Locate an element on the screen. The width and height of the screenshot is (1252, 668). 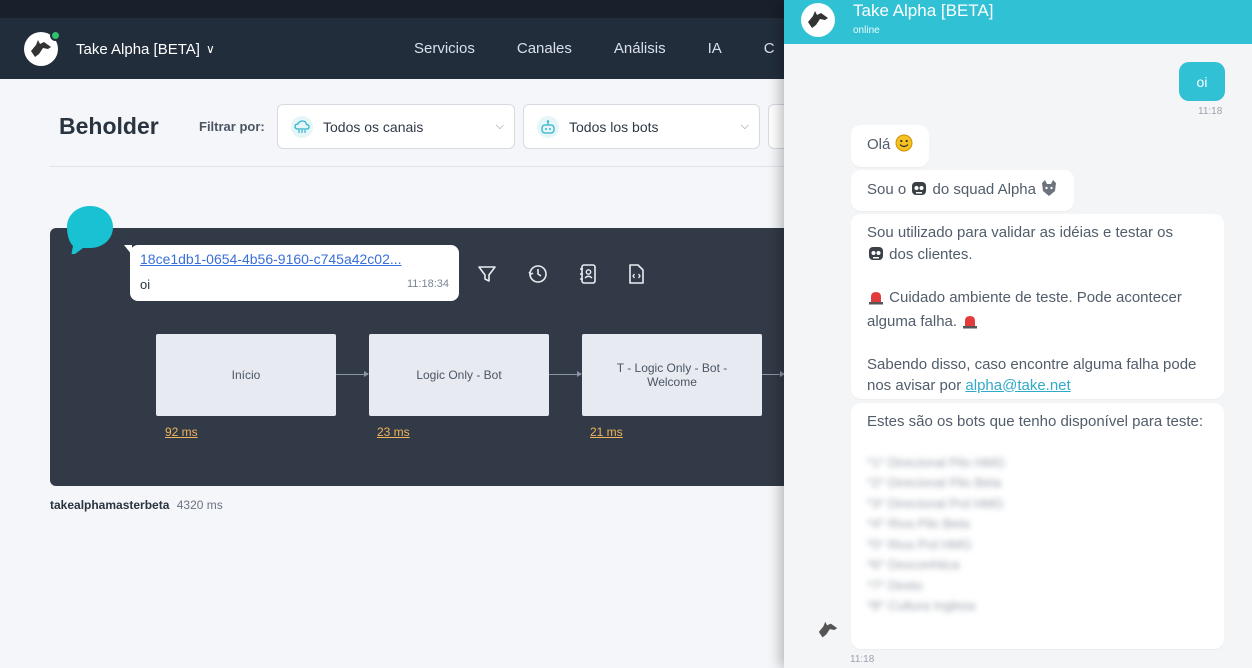
nav-item-canales: Canales is located at coordinates (544, 48).